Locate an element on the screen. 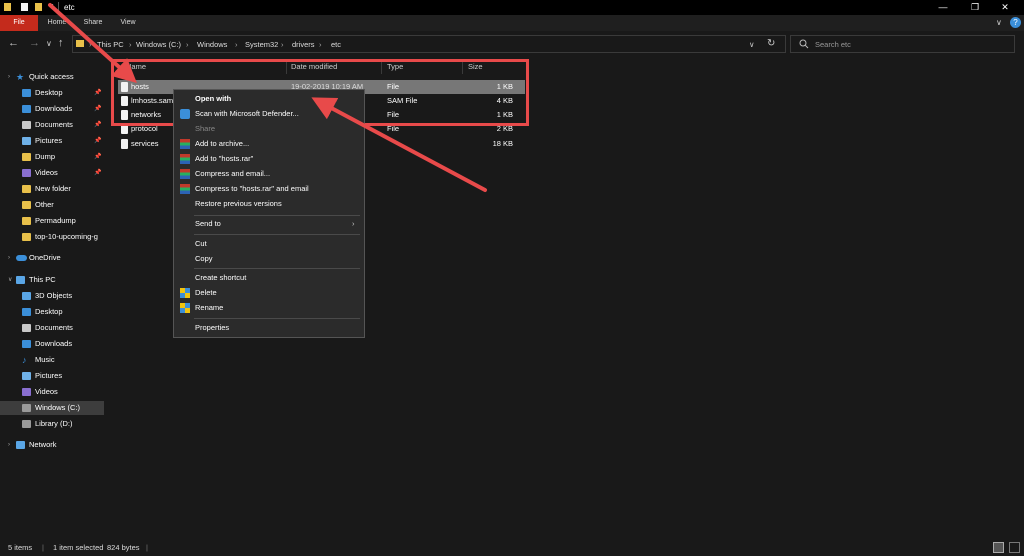 This screenshot has width=1024, height=556. column-header-name: Name is located at coordinates (136, 67).